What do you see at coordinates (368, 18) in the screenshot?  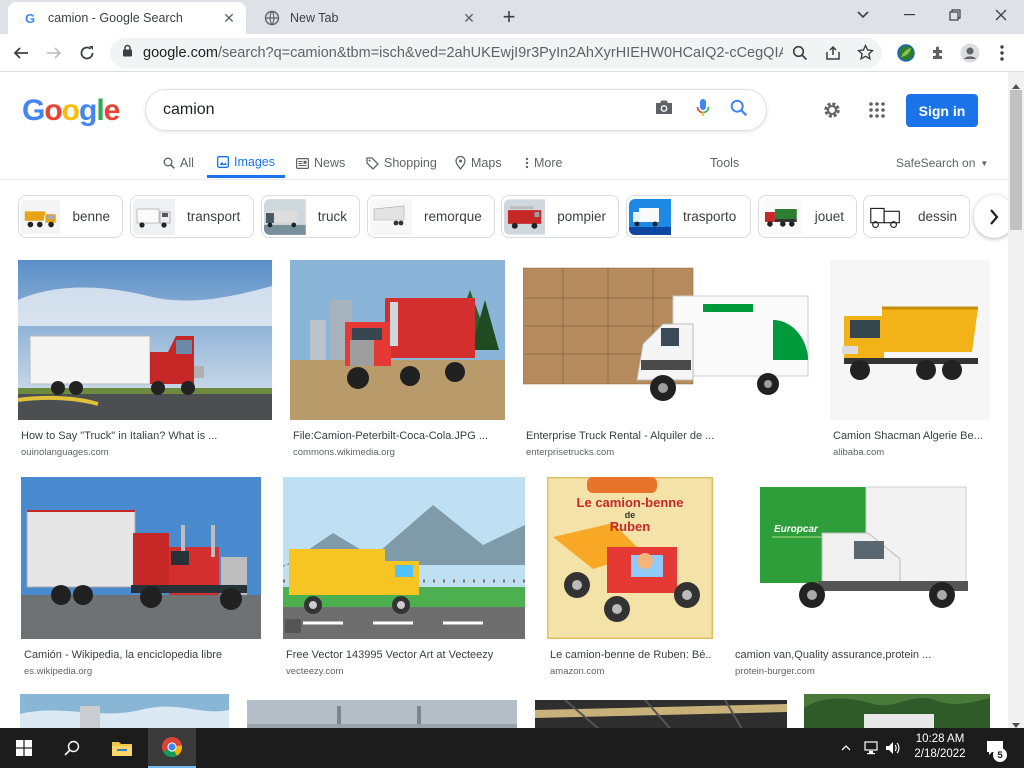 I see `tab-new-tab: New Tab ✕` at bounding box center [368, 18].